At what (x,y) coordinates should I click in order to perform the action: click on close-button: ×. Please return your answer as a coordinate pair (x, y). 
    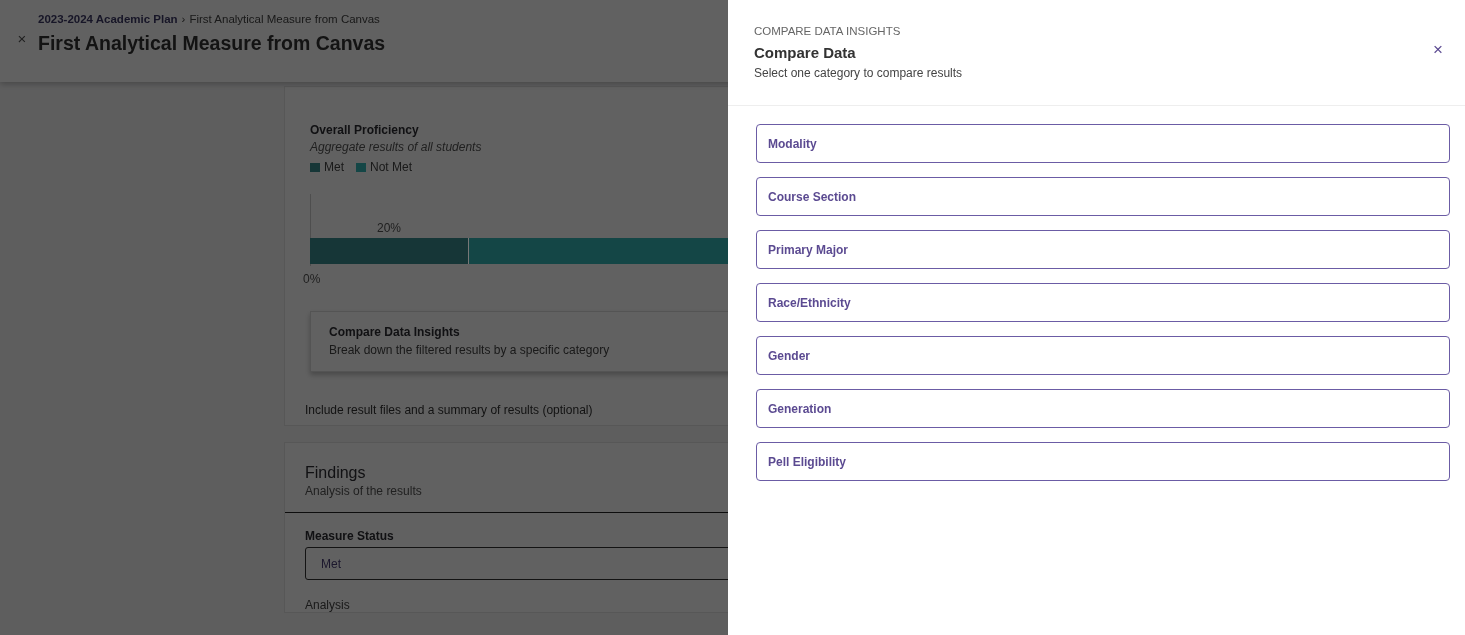
    Looking at the image, I should click on (1438, 49).